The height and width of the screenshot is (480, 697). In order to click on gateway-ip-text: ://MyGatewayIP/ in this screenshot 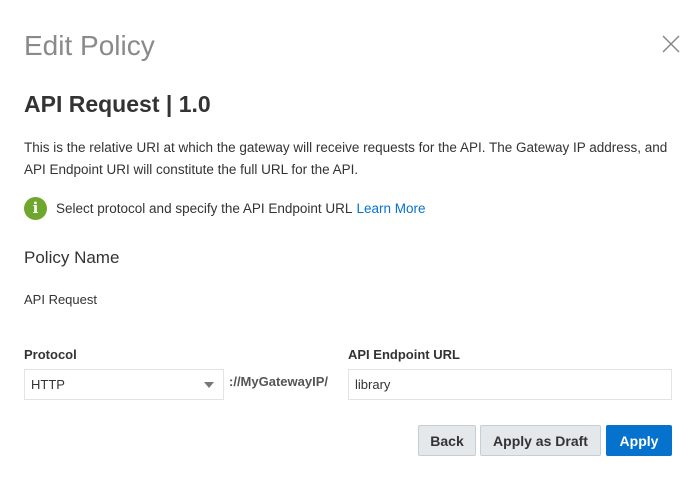, I will do `click(278, 381)`.